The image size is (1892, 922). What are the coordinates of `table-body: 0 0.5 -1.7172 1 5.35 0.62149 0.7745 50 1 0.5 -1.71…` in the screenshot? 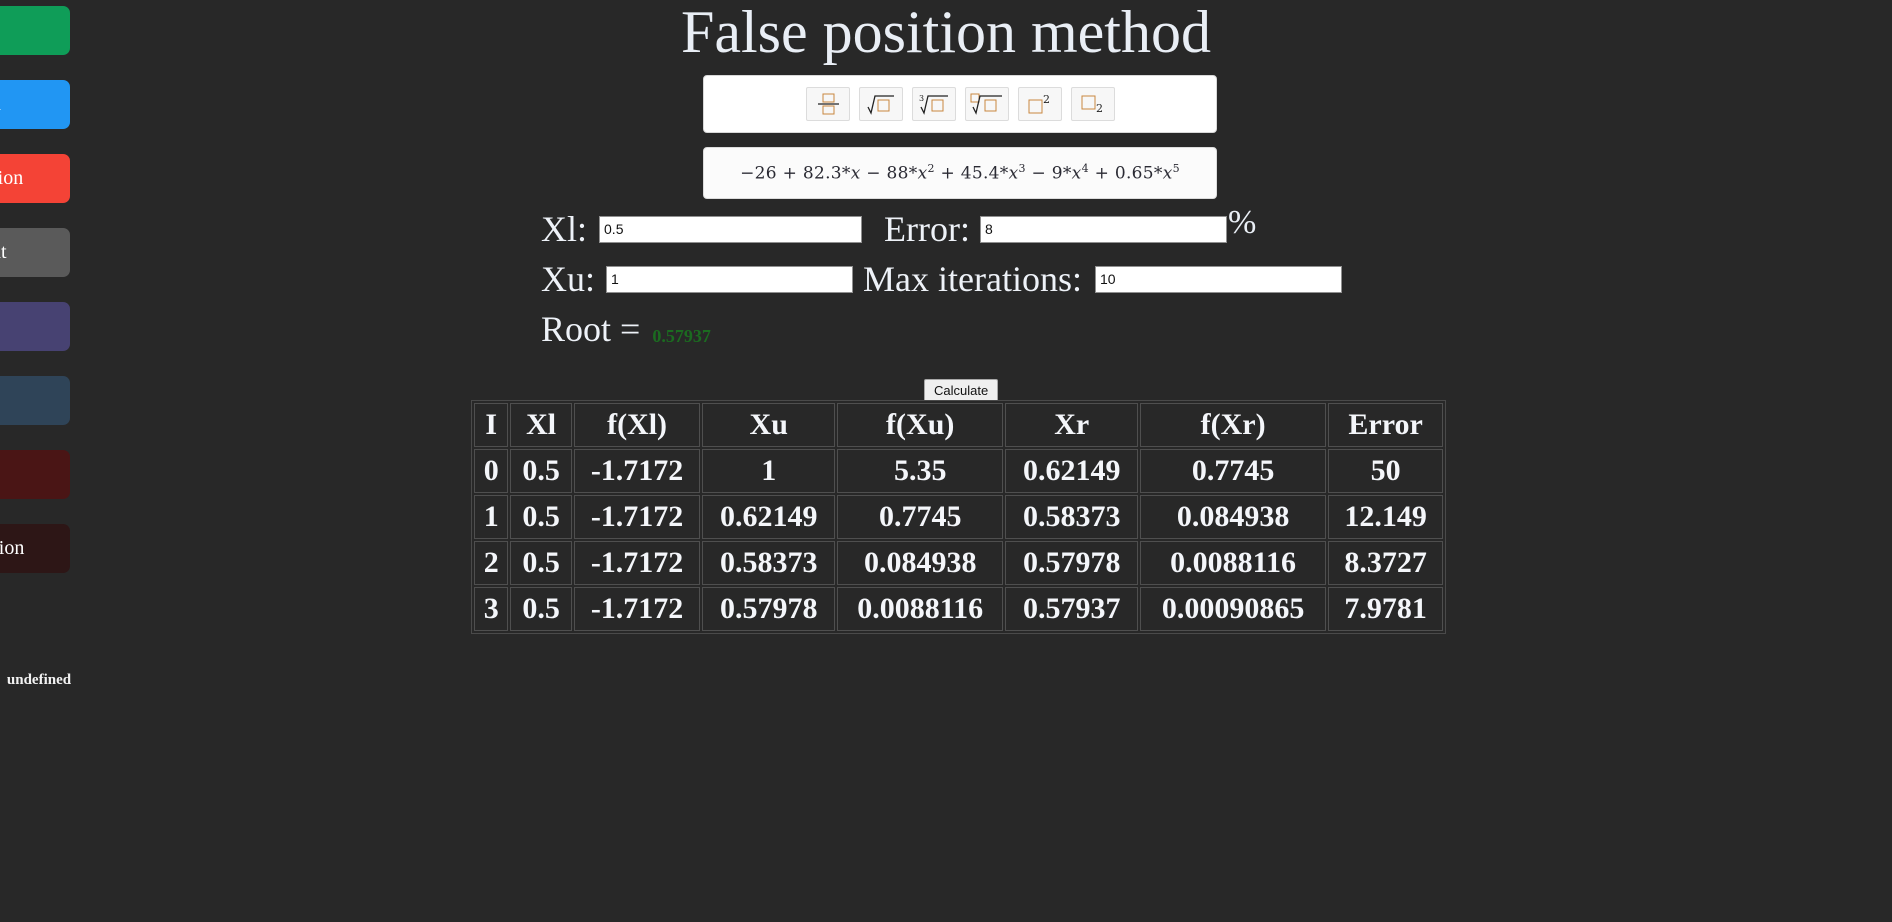 It's located at (958, 540).